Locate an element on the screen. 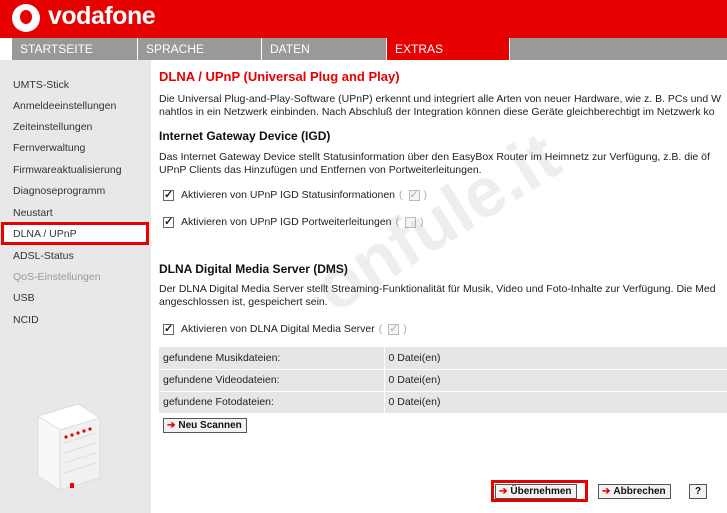 The image size is (727, 513). igd-ports-checkbox is located at coordinates (168, 221).